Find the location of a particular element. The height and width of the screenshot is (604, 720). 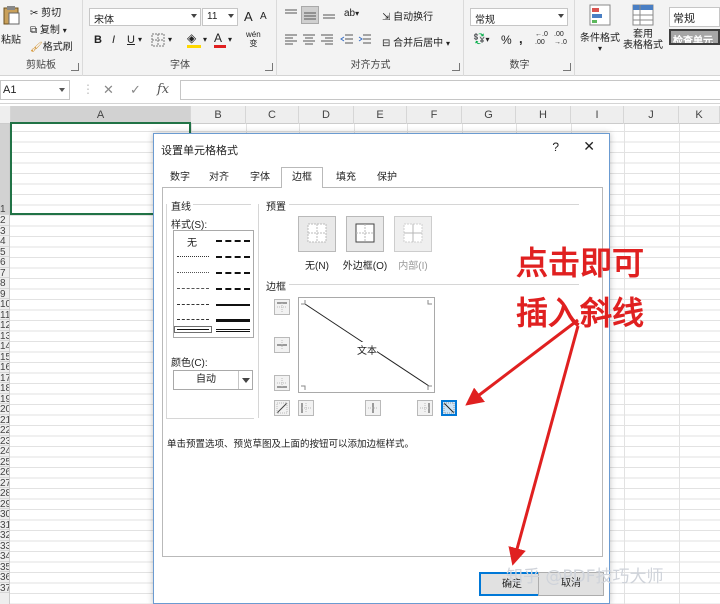

align-middle-button is located at coordinates (310, 15).